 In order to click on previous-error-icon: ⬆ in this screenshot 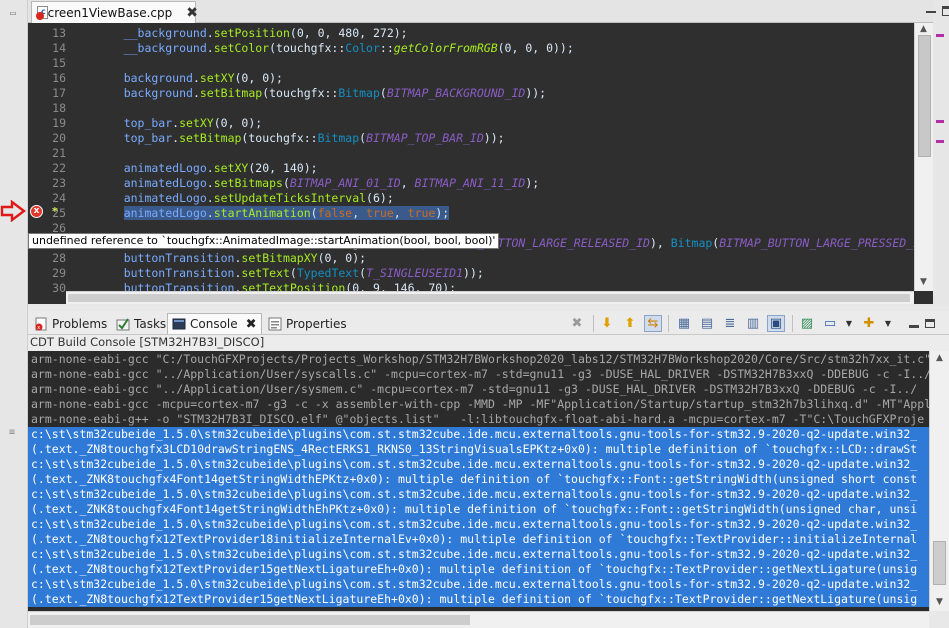, I will do `click(630, 323)`.